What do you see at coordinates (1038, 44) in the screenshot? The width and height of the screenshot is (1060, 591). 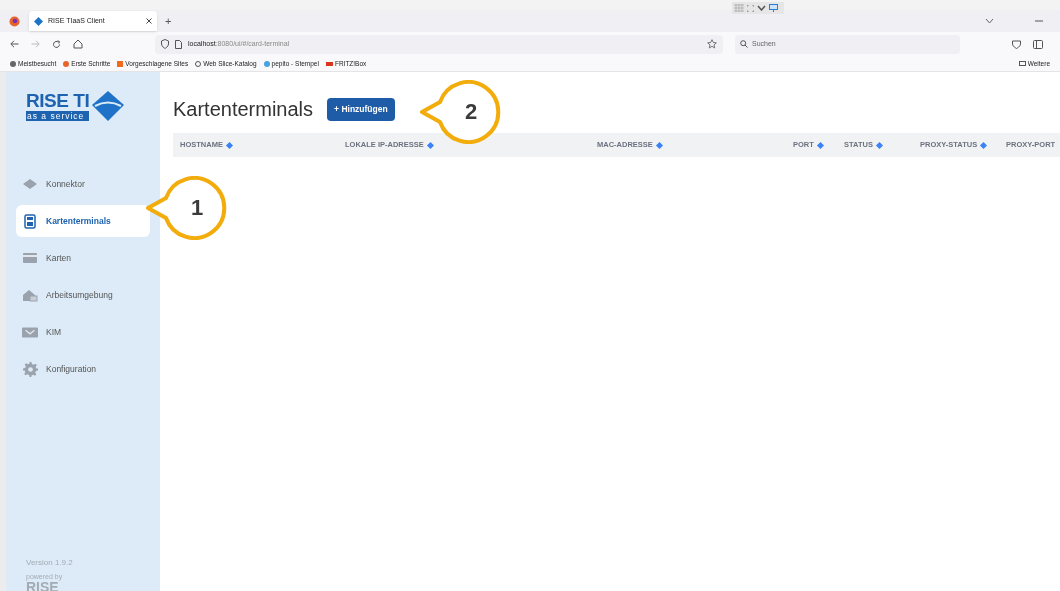 I see `sidebar-icon` at bounding box center [1038, 44].